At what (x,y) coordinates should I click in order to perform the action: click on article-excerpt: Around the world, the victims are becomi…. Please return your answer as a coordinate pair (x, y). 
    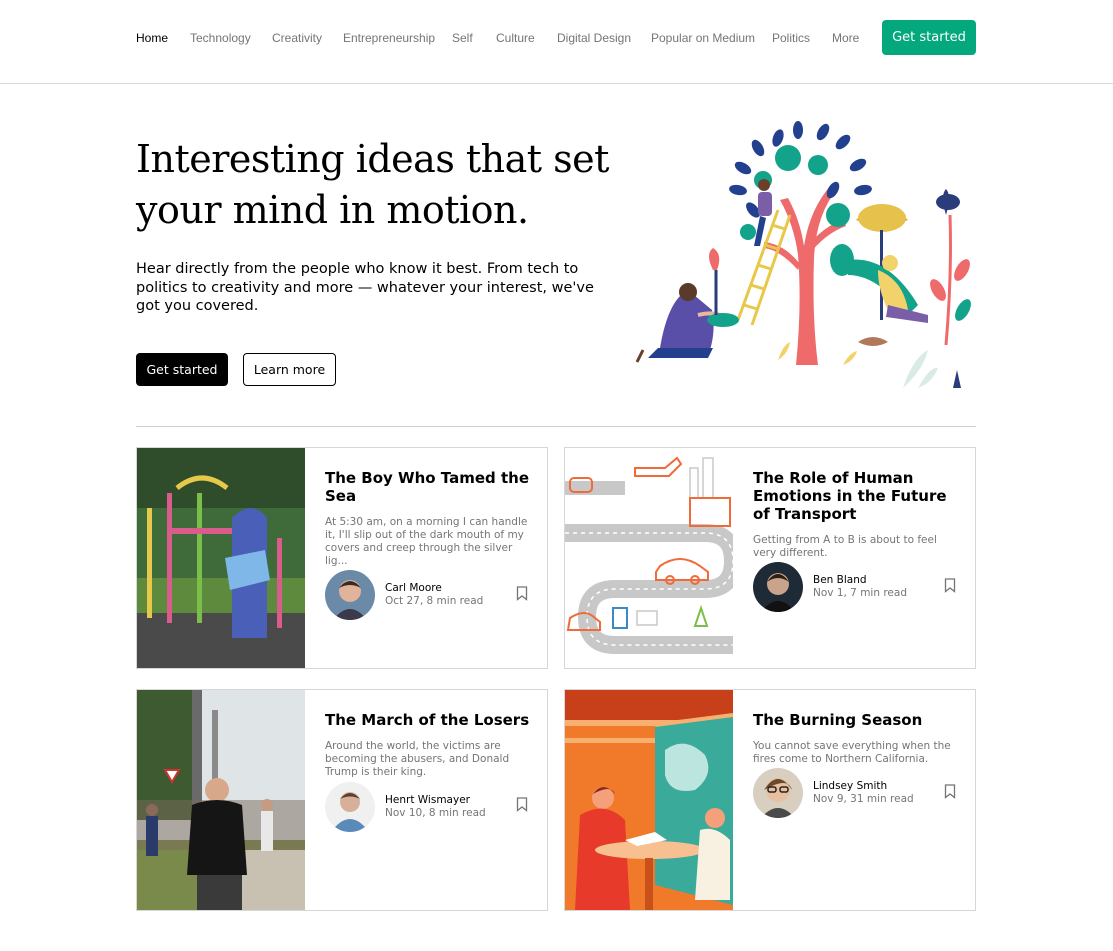
    Looking at the image, I should click on (417, 759).